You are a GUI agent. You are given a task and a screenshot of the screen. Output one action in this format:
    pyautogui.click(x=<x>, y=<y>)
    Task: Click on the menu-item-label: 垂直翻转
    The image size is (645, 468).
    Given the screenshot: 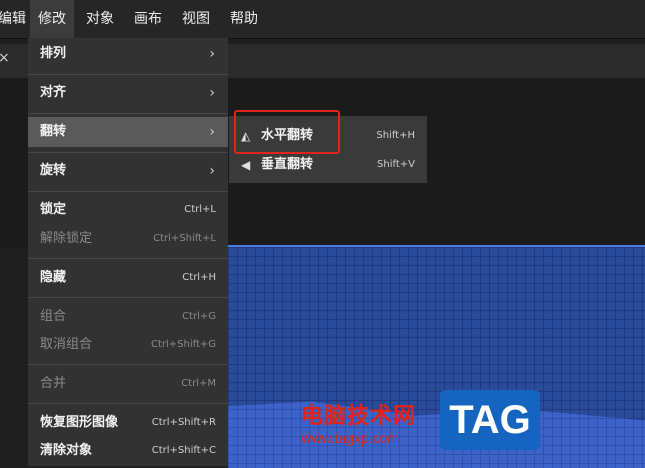 What is the action you would take?
    pyautogui.click(x=287, y=164)
    